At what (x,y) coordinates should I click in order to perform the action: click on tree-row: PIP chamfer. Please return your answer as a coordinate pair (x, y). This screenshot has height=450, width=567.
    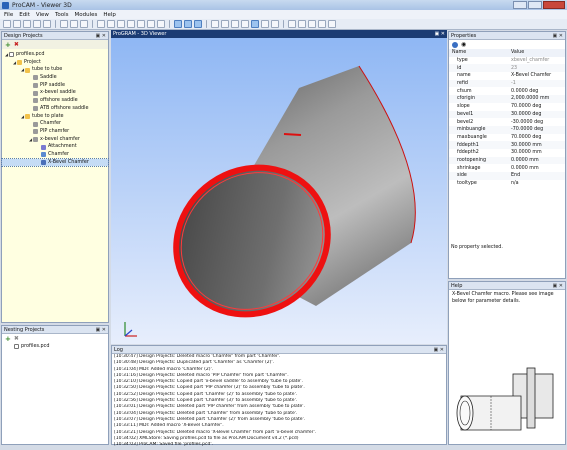
    Looking at the image, I should click on (55, 132).